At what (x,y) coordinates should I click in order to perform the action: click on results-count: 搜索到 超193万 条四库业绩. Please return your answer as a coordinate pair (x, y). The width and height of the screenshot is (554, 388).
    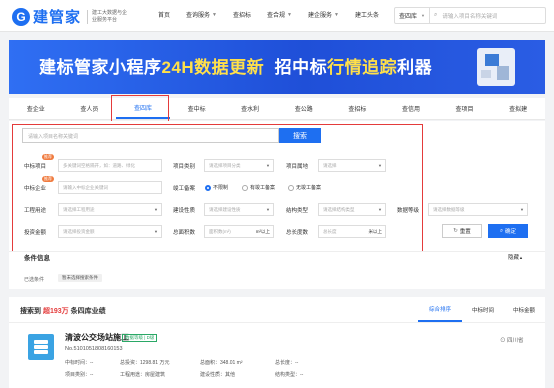
    Looking at the image, I should click on (63, 311).